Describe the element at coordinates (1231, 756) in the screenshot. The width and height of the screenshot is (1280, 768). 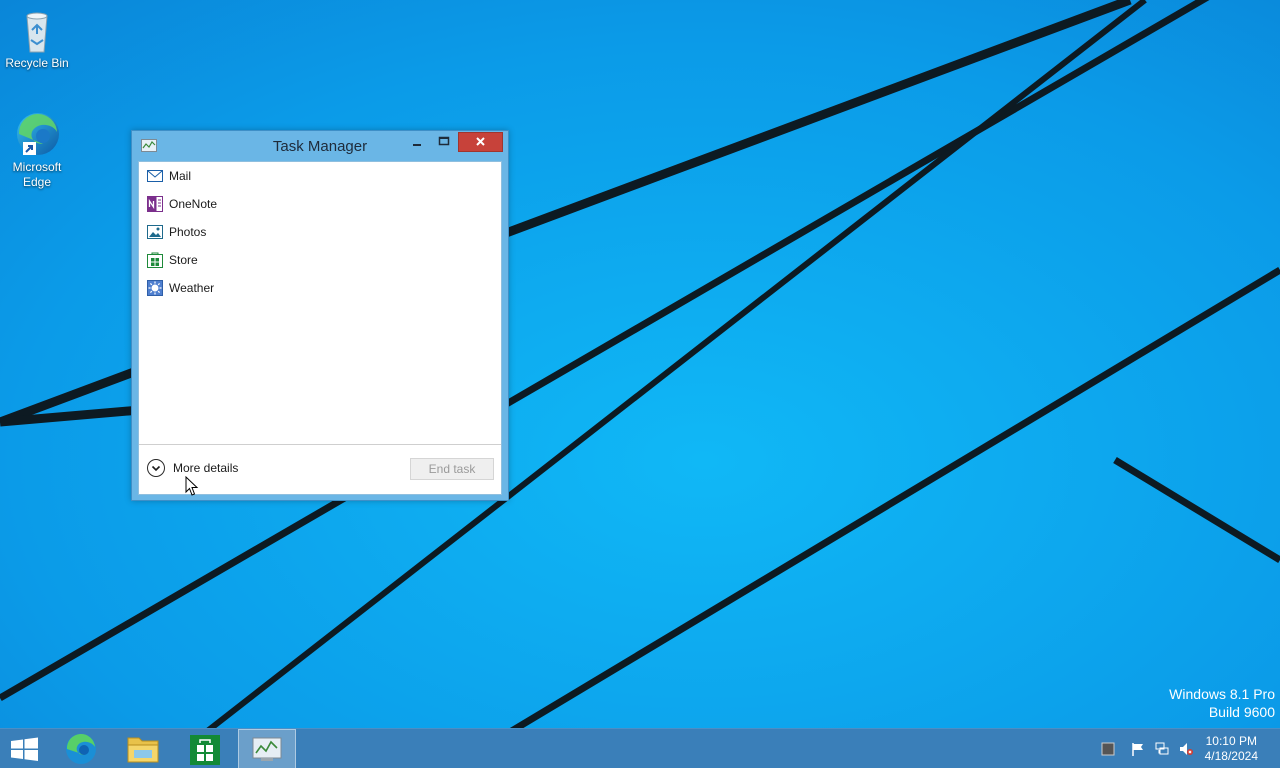
I see `clock-date: 4/18/2024` at that location.